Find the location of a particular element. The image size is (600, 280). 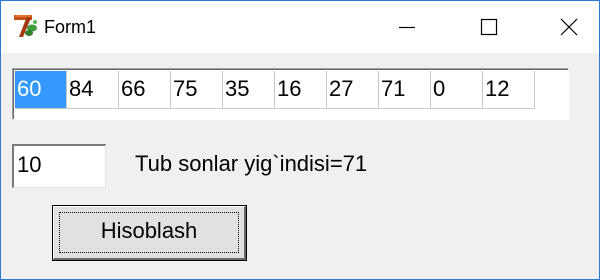

window-title: Form1 is located at coordinates (70, 27).